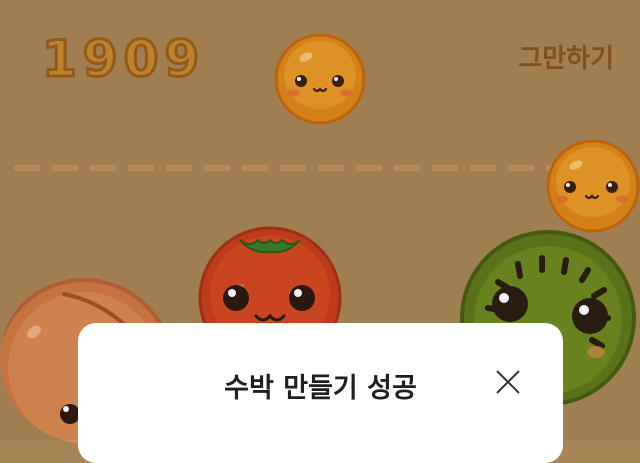  What do you see at coordinates (320, 388) in the screenshot?
I see `dialog-title: 수박 만들기 성공` at bounding box center [320, 388].